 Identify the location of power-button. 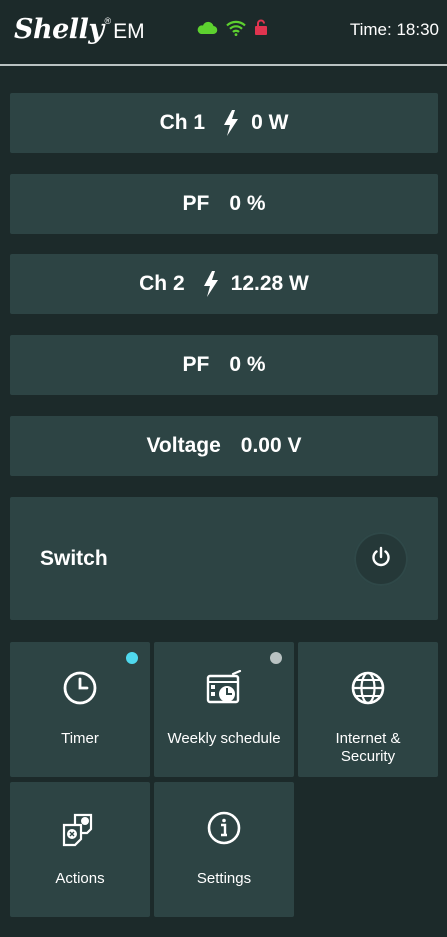
(381, 559).